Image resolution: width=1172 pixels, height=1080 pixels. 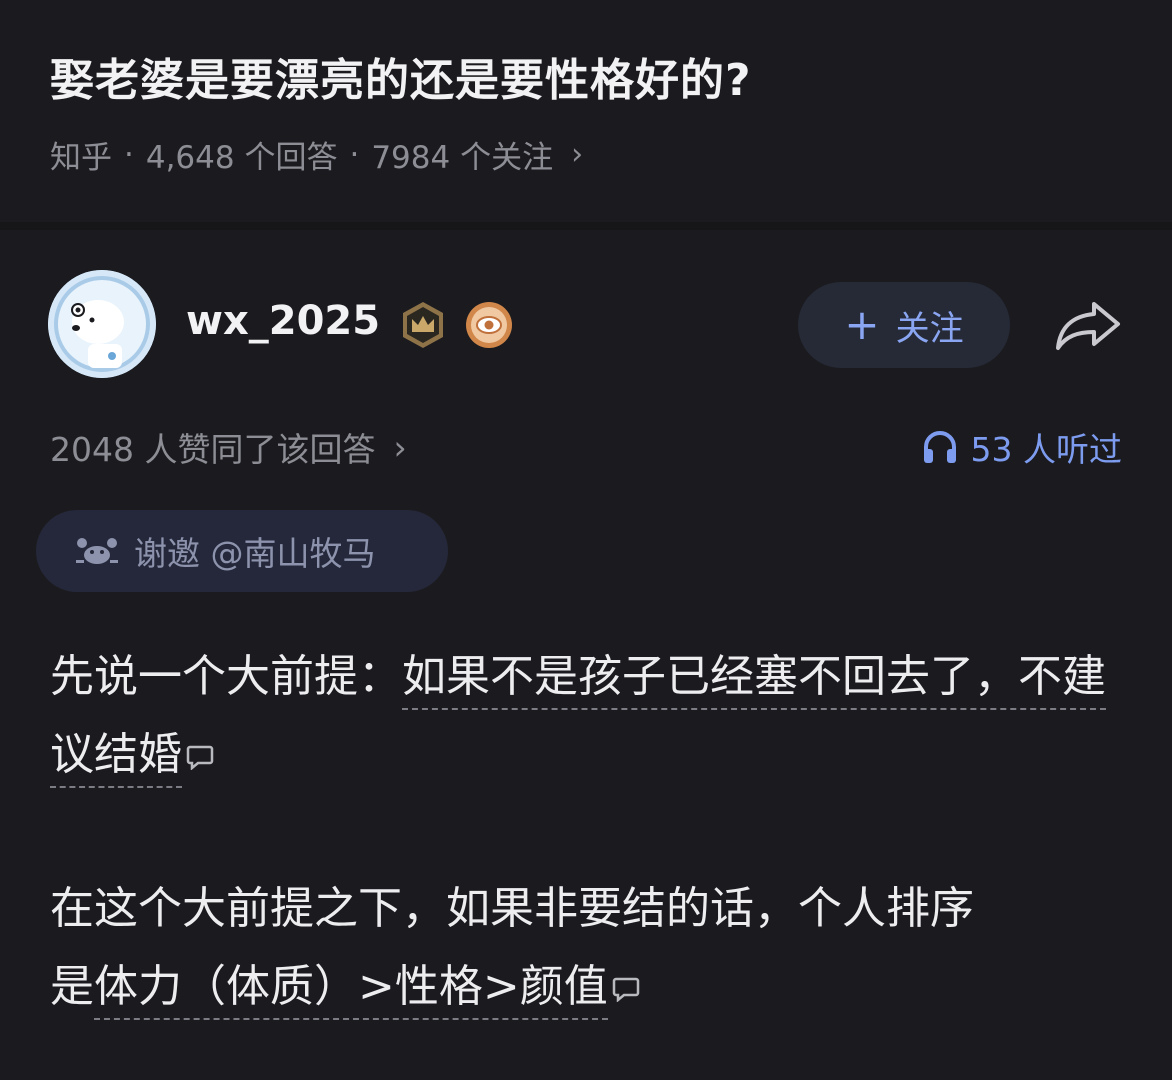 I want to click on upvote-stats: 2048 人赞同了该回答 ›, so click(x=228, y=447).